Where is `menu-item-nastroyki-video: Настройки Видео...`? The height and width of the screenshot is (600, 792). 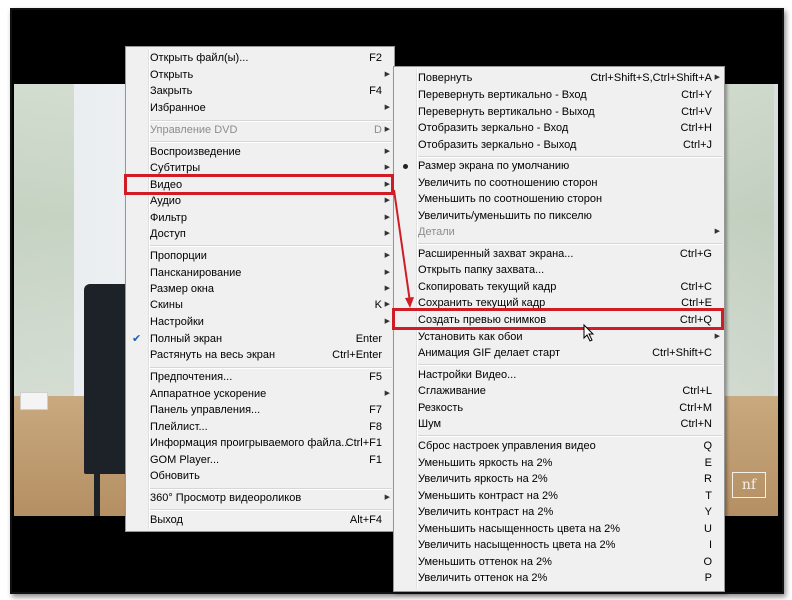 menu-item-nastroyki-video: Настройки Видео... is located at coordinates (559, 375).